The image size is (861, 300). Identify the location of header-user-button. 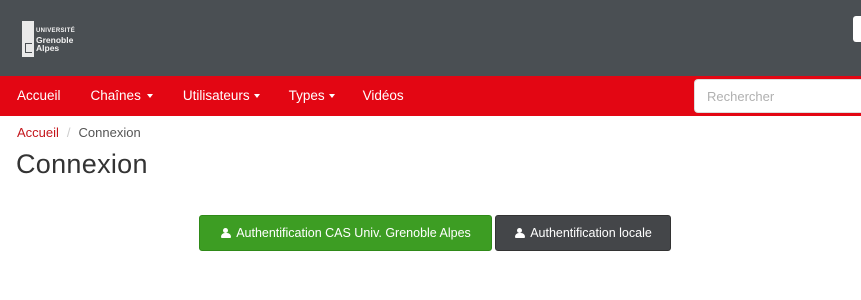
(857, 29).